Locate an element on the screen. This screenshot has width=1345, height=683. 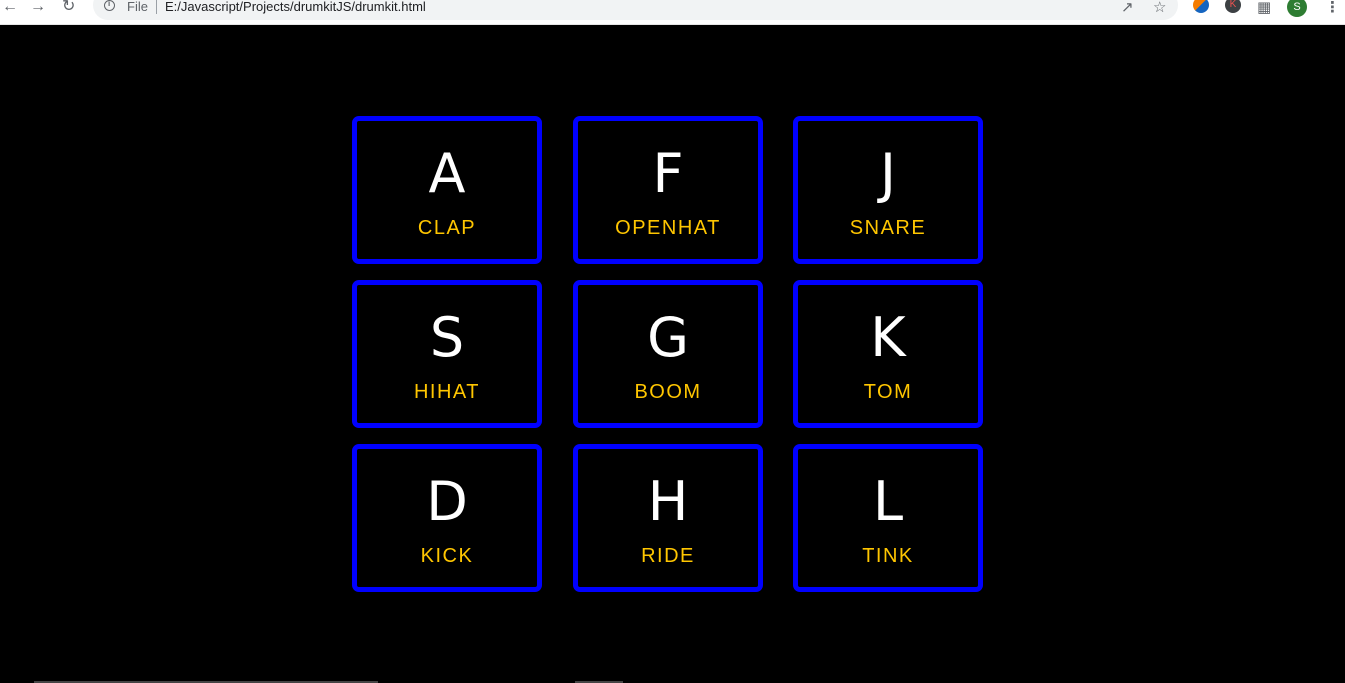
key-d: D KICK is located at coordinates (447, 518).